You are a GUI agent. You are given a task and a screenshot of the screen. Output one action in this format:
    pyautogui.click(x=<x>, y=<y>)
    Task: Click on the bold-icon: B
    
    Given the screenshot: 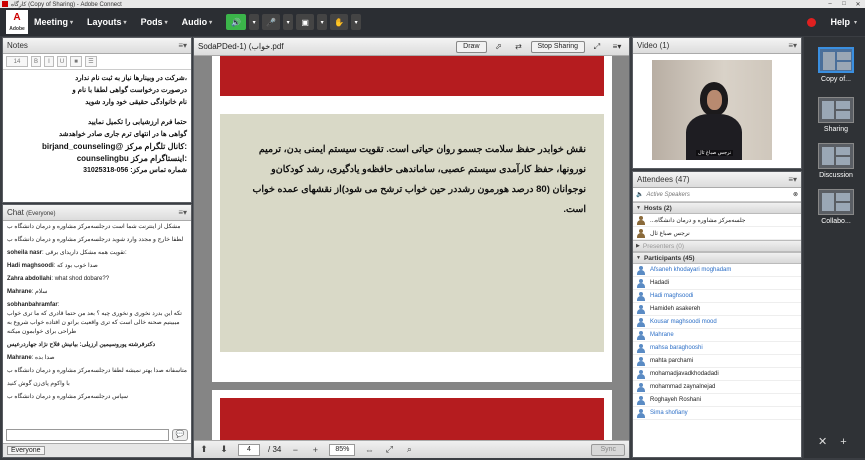 What is the action you would take?
    pyautogui.click(x=36, y=61)
    